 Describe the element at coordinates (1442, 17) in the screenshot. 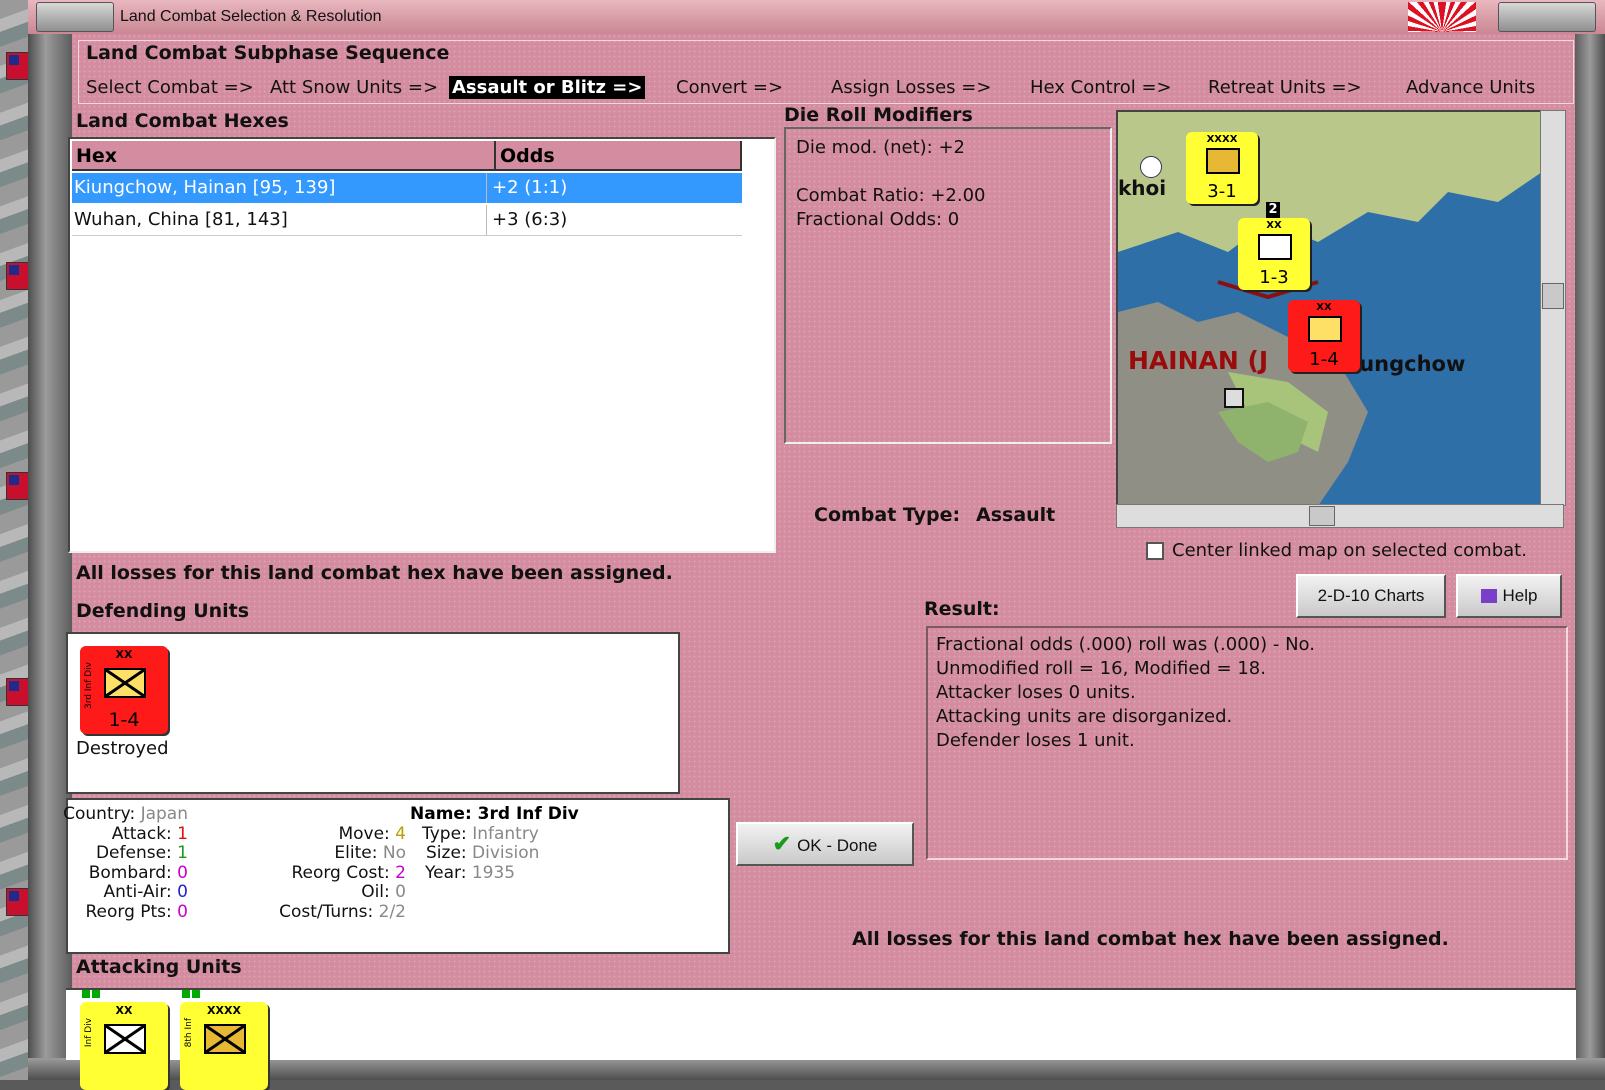

I see `japan-flag-icon` at that location.